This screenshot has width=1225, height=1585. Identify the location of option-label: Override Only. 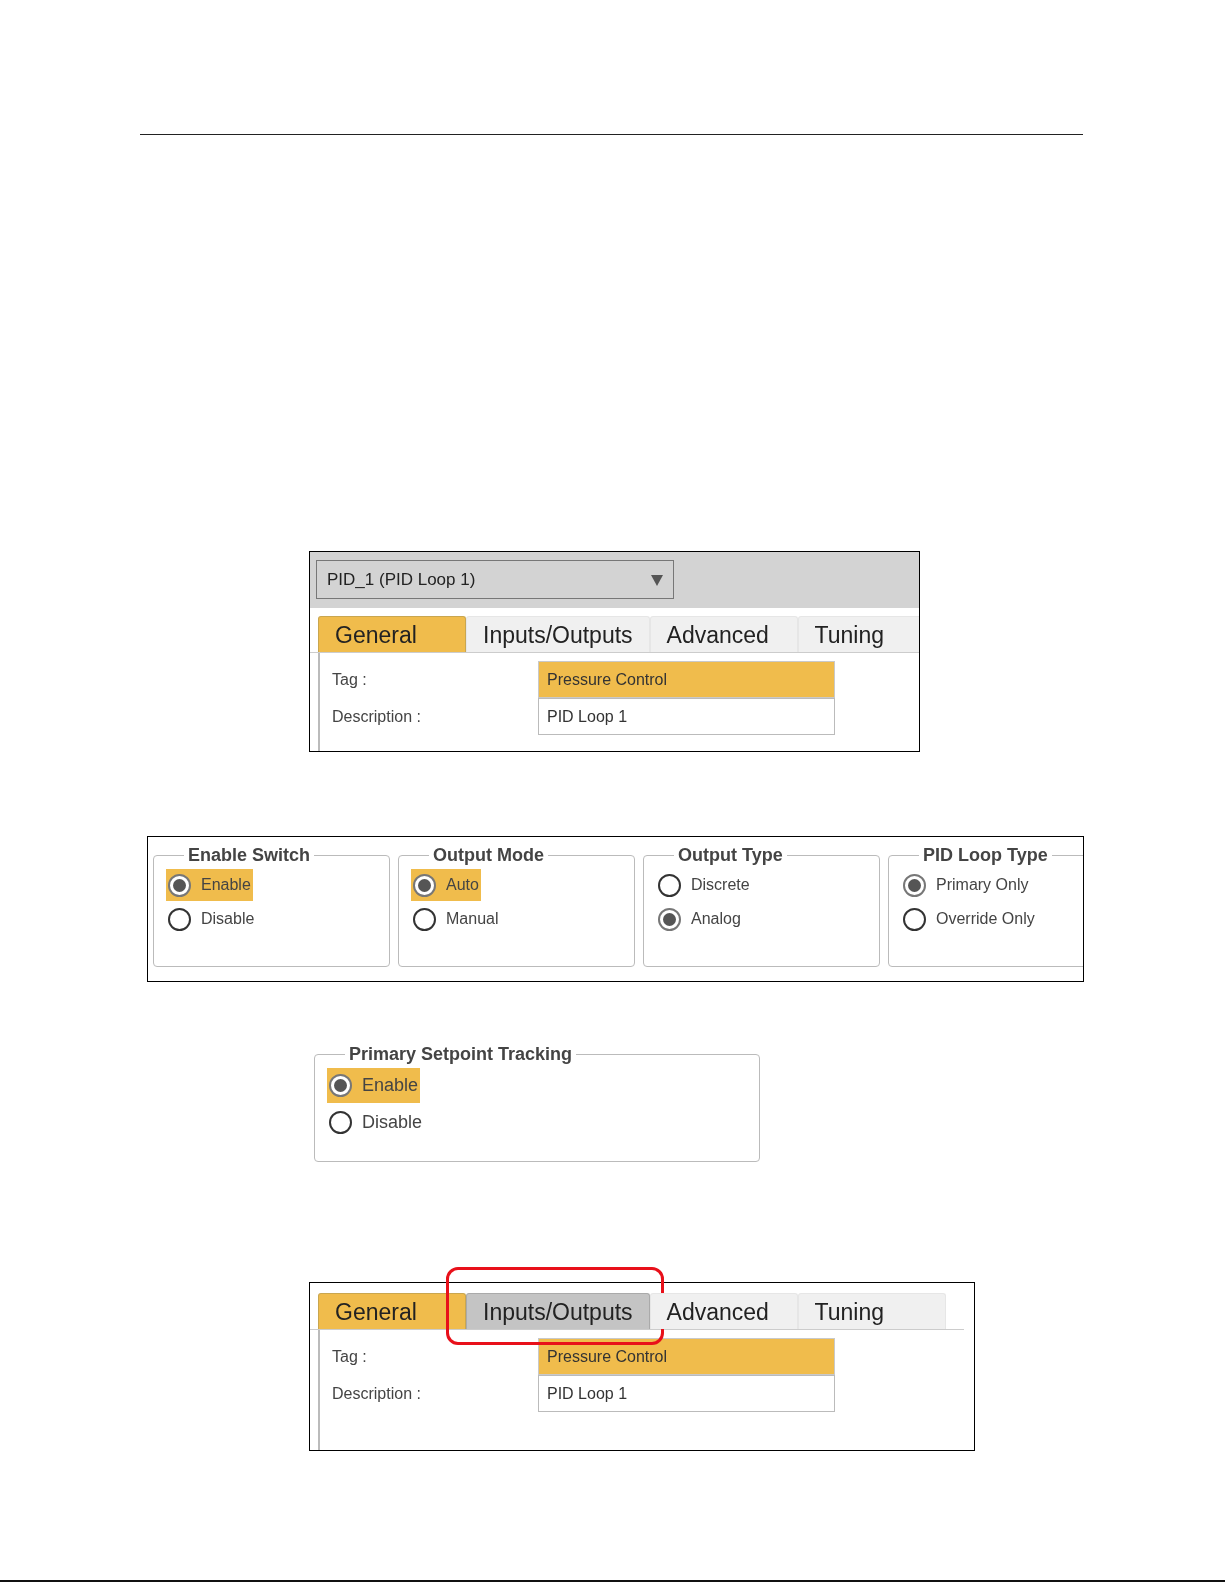
(985, 919).